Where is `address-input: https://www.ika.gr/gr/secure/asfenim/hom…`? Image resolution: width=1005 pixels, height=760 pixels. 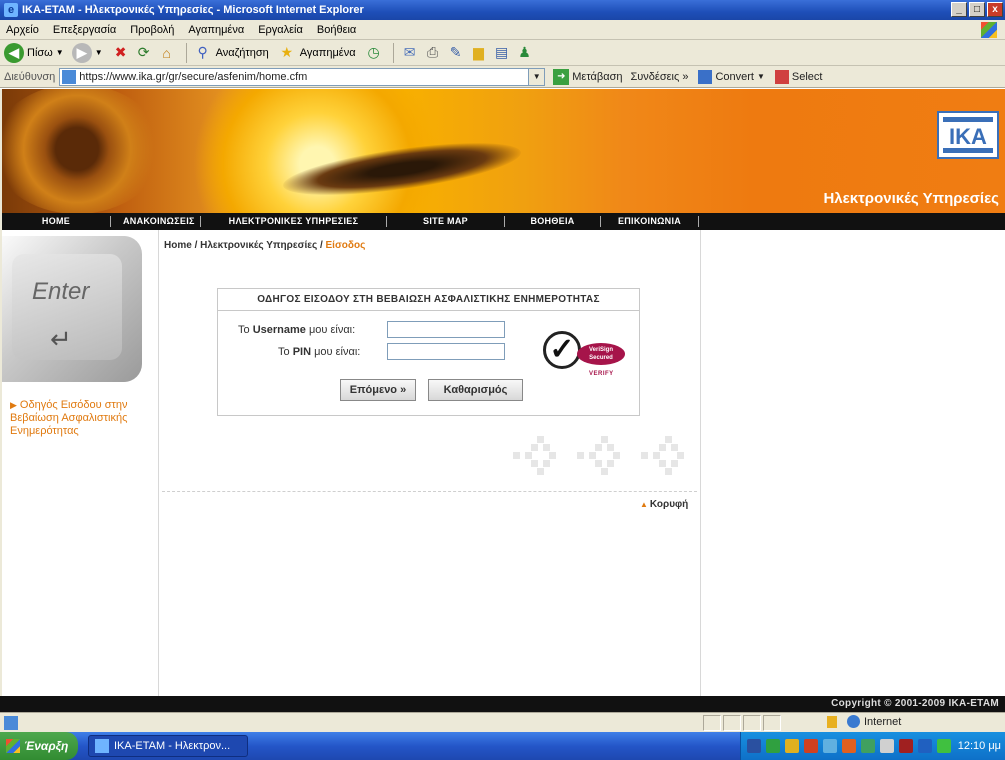 address-input: https://www.ika.gr/gr/secure/asfenim/hom… is located at coordinates (294, 76).